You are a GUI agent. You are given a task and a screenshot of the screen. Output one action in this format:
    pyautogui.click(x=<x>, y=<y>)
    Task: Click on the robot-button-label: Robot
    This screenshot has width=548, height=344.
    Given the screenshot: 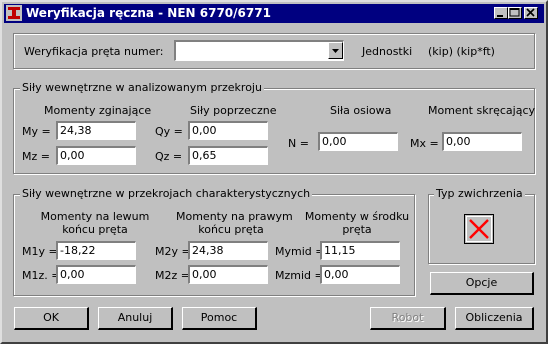 What is the action you would take?
    pyautogui.click(x=407, y=317)
    